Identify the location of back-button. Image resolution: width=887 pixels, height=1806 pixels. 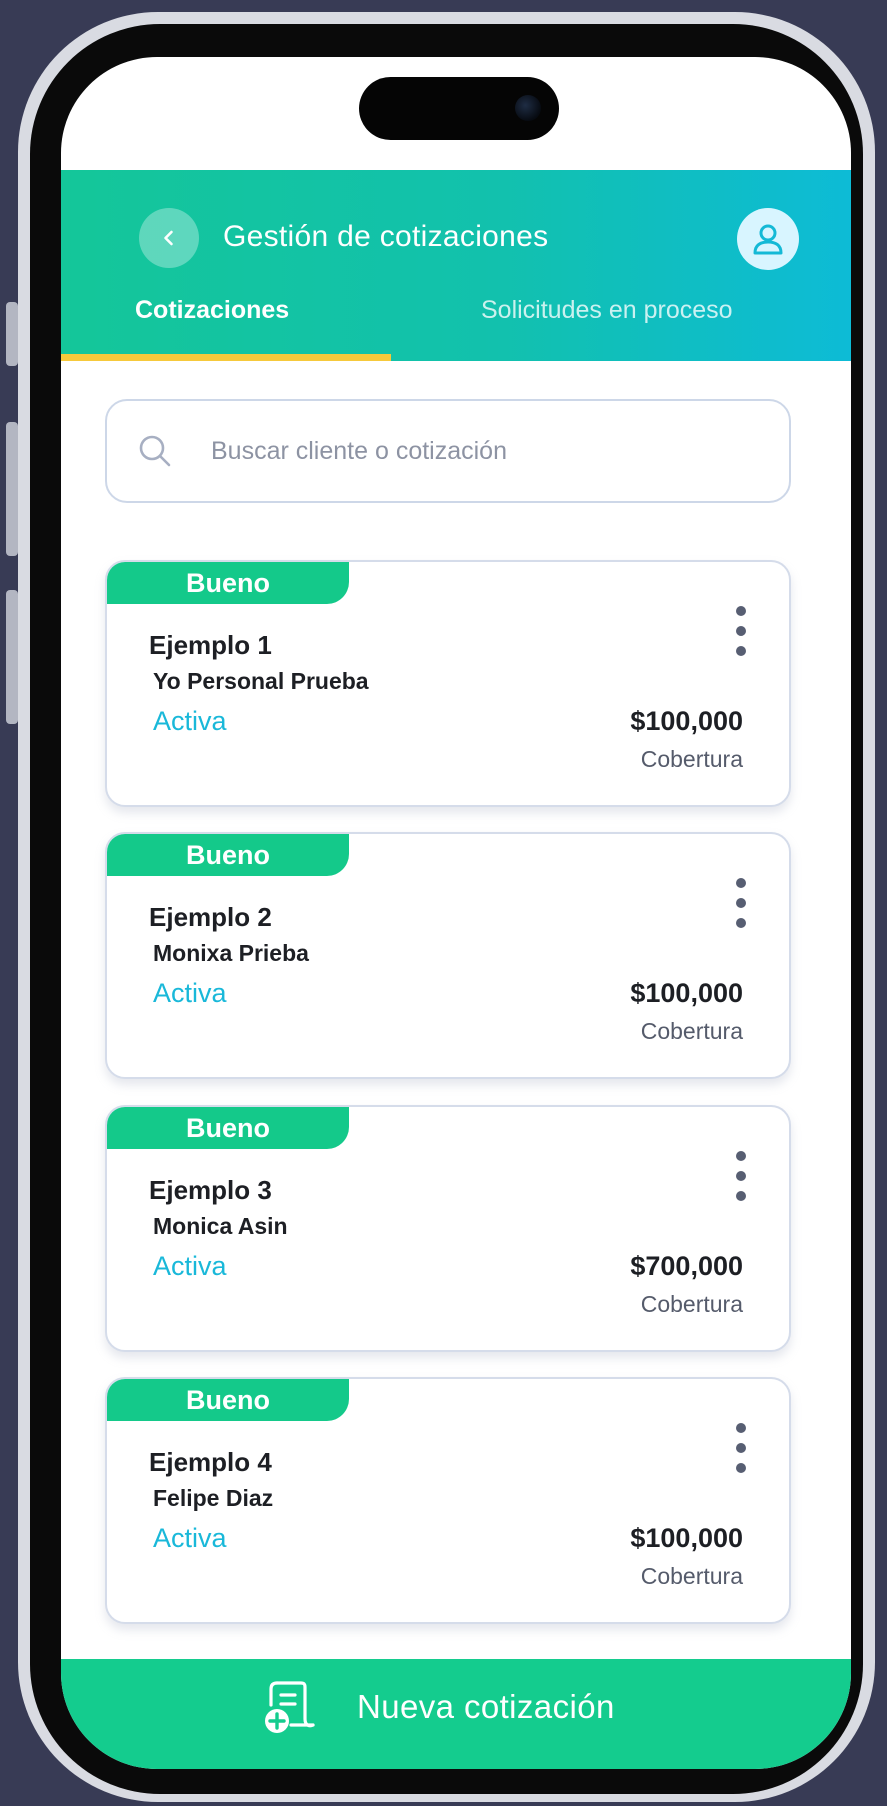
(169, 238).